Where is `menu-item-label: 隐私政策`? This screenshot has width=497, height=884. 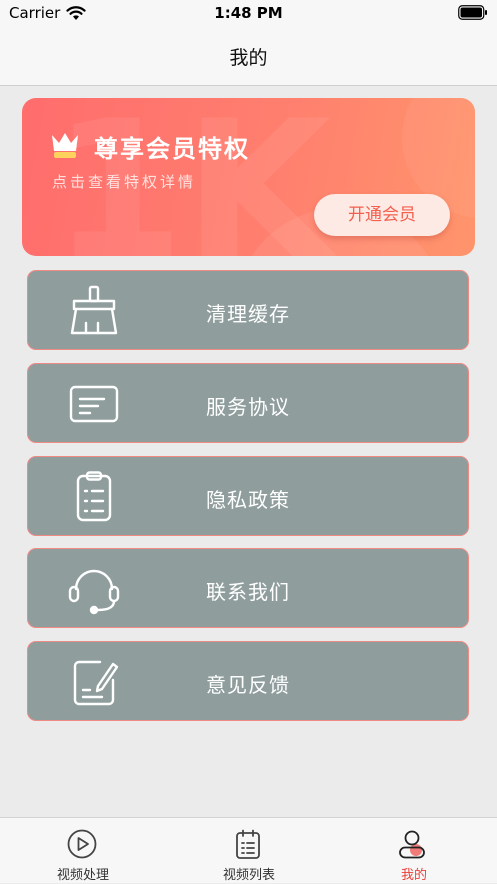 menu-item-label: 隐私政策 is located at coordinates (248, 500).